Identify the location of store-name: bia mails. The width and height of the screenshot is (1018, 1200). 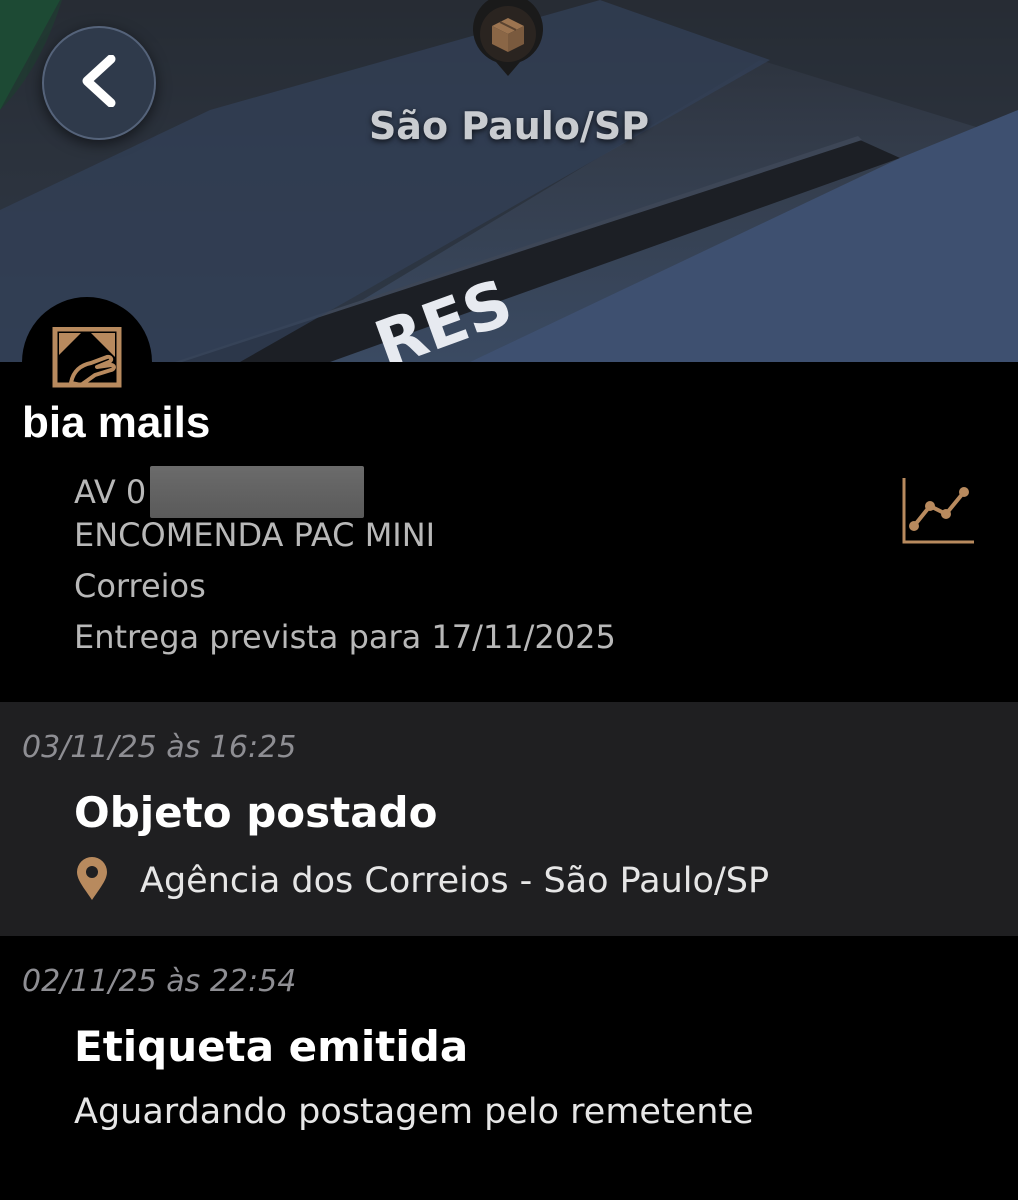
(116, 422).